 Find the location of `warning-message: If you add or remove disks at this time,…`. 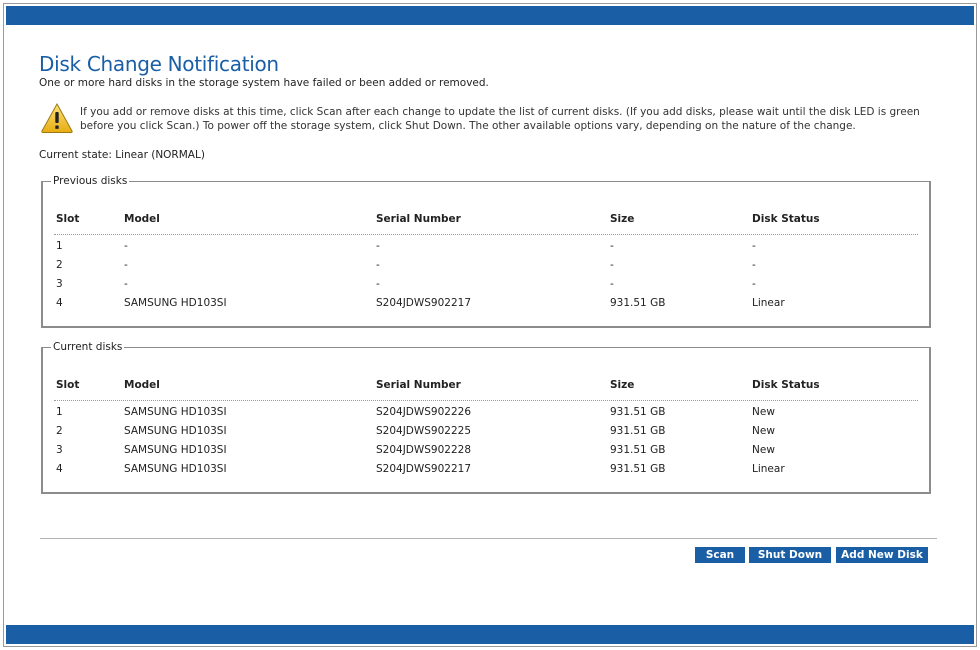

warning-message: If you add or remove disks at this time,… is located at coordinates (500, 119).